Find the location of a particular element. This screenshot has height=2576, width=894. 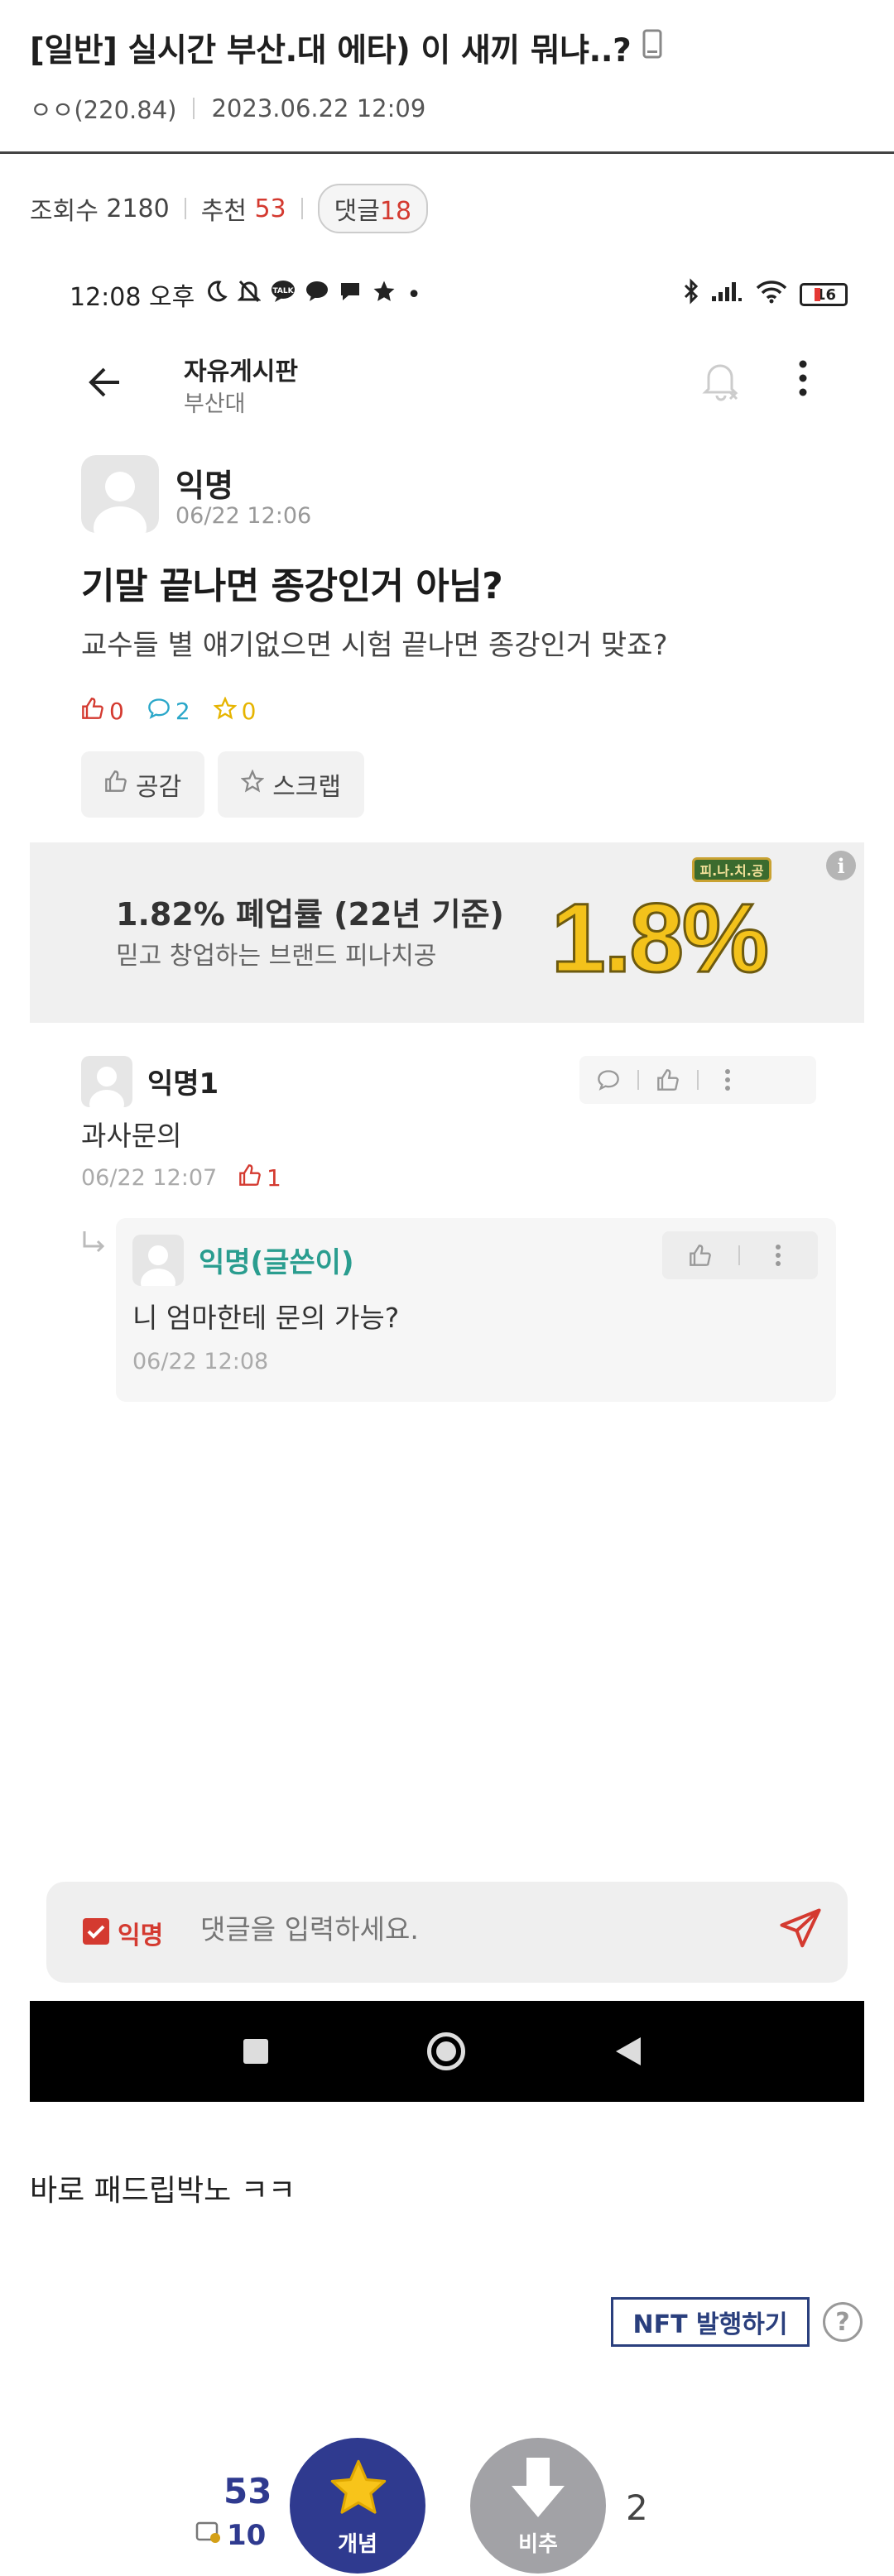

comments-count: 18 is located at coordinates (395, 212).